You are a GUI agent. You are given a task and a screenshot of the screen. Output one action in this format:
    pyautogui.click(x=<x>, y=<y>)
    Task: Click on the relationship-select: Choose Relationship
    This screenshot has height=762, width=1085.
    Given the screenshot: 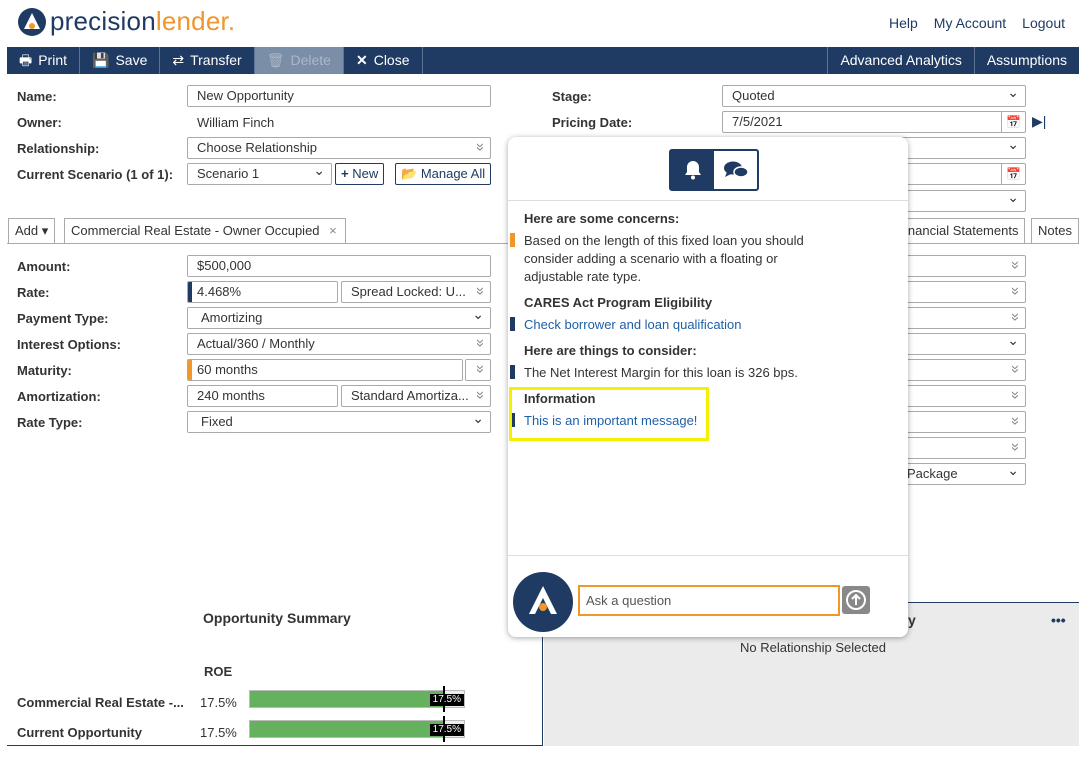 What is the action you would take?
    pyautogui.click(x=339, y=148)
    